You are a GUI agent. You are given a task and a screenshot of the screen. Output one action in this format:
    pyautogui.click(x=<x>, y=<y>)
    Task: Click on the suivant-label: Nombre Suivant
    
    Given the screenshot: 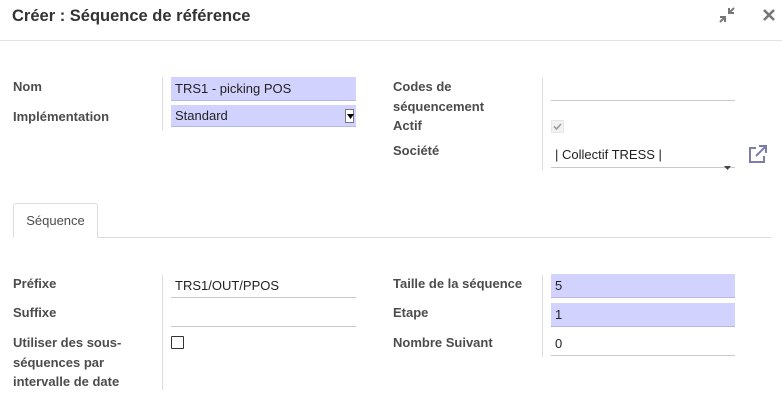 What is the action you would take?
    pyautogui.click(x=443, y=342)
    